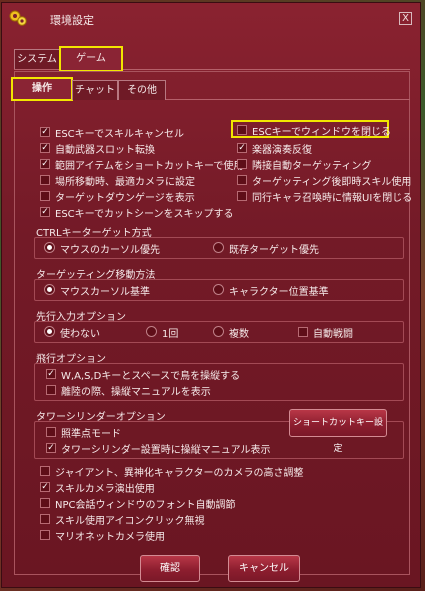 The image size is (425, 591). What do you see at coordinates (239, 334) in the screenshot?
I see `label-preinput-multiple: 複数` at bounding box center [239, 334].